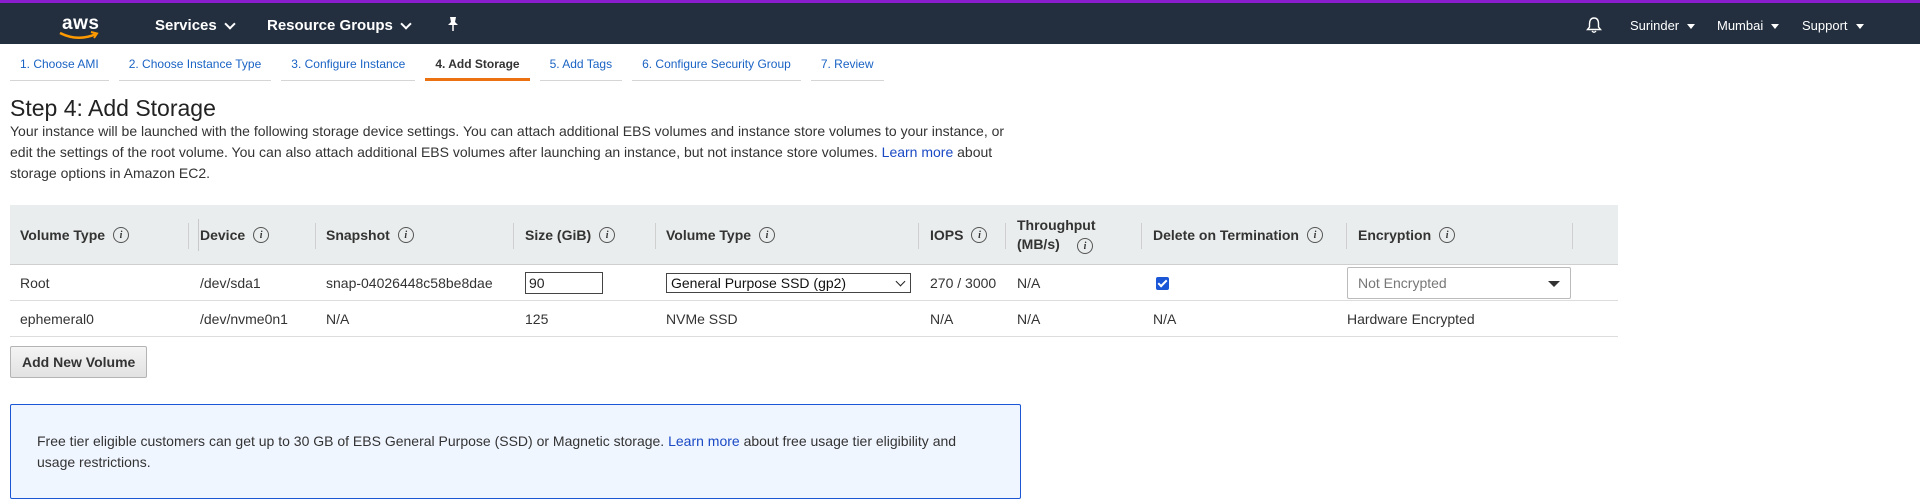 This screenshot has width=1920, height=504. What do you see at coordinates (195, 66) in the screenshot?
I see `tab-choose-instance-type: 2. Choose Instance Type` at bounding box center [195, 66].